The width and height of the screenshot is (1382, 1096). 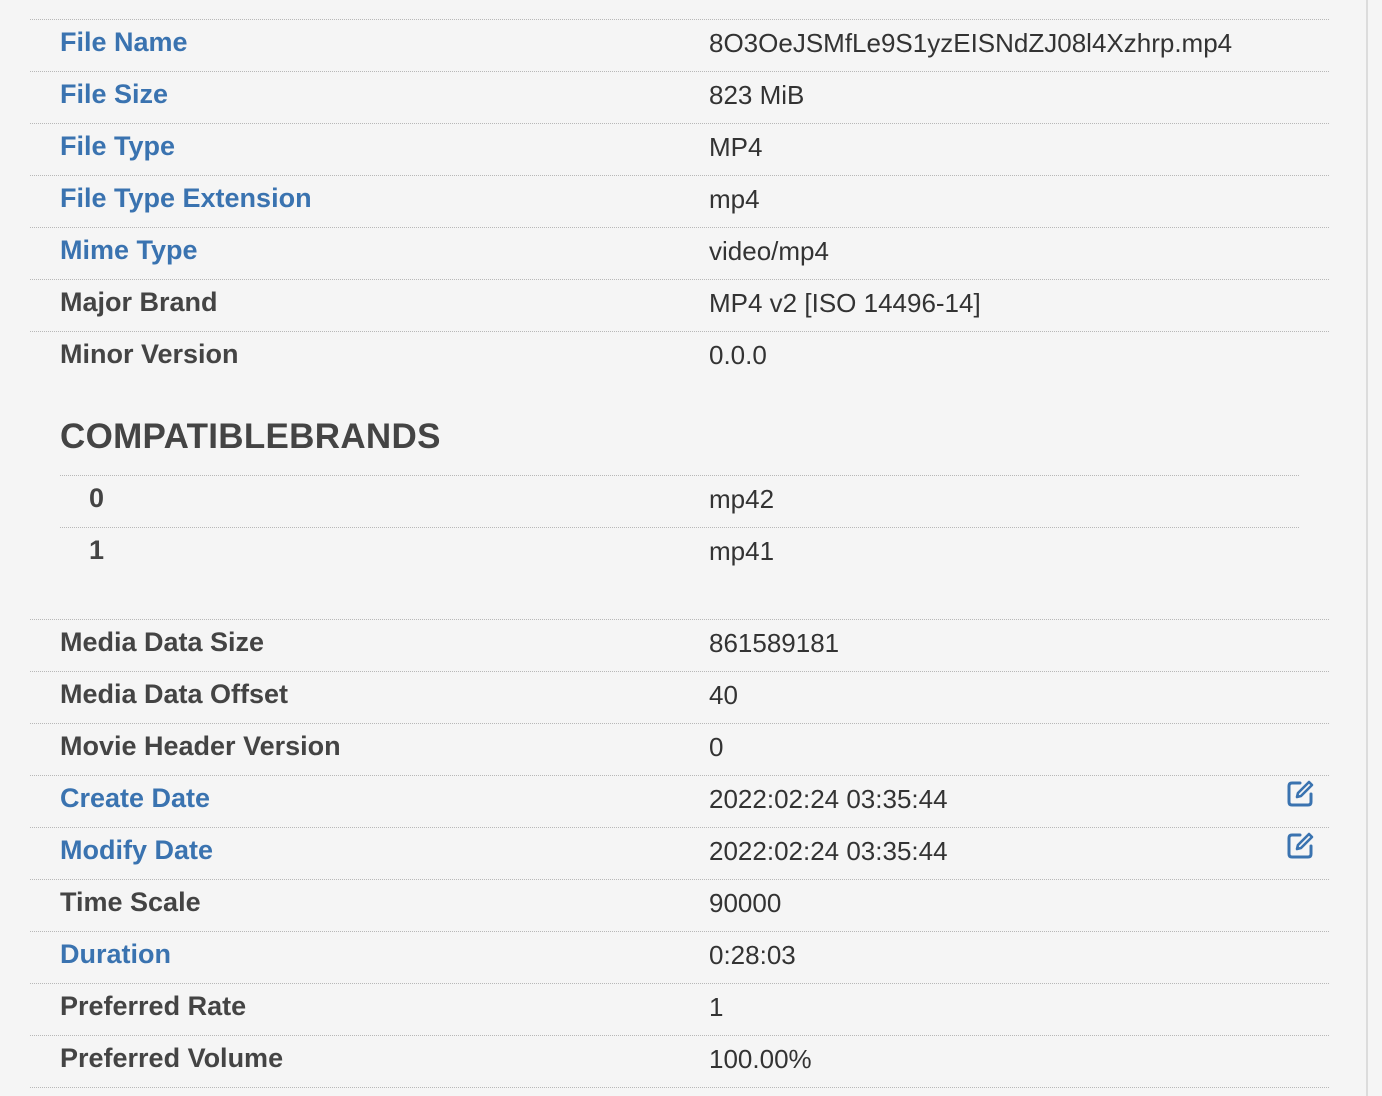 I want to click on compatible-brand-value: mp41, so click(x=742, y=551).